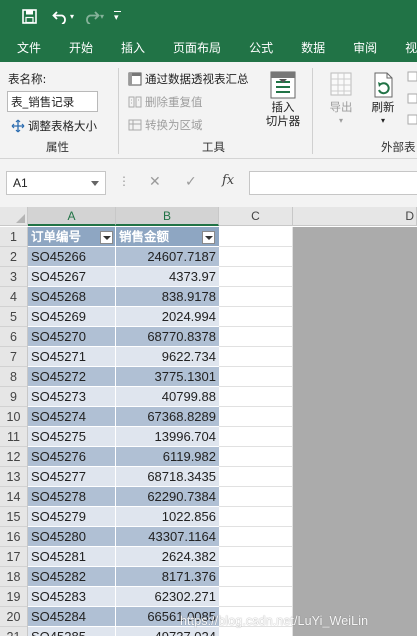 The height and width of the screenshot is (636, 417). What do you see at coordinates (133, 47) in the screenshot?
I see `tab-insert: 插入` at bounding box center [133, 47].